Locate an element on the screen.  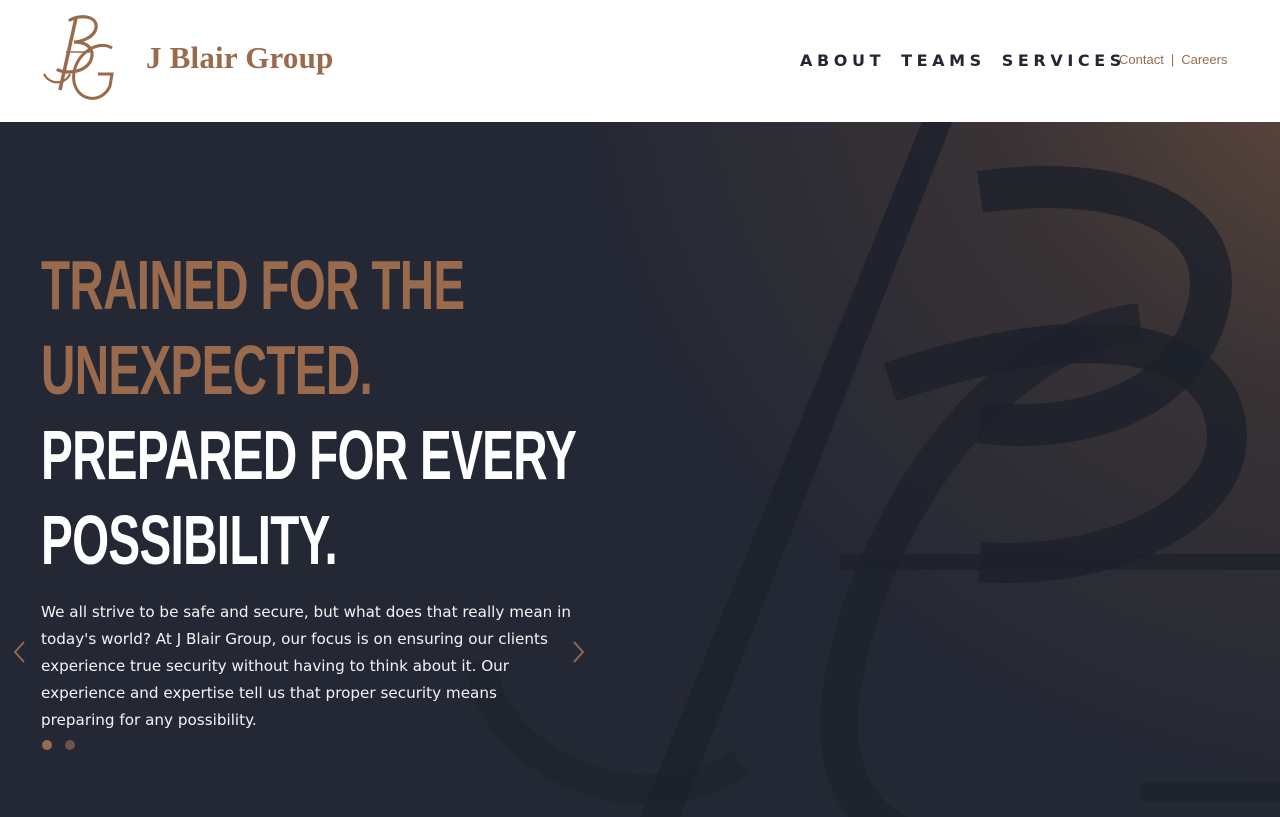
contact-link: Contact is located at coordinates (1141, 59).